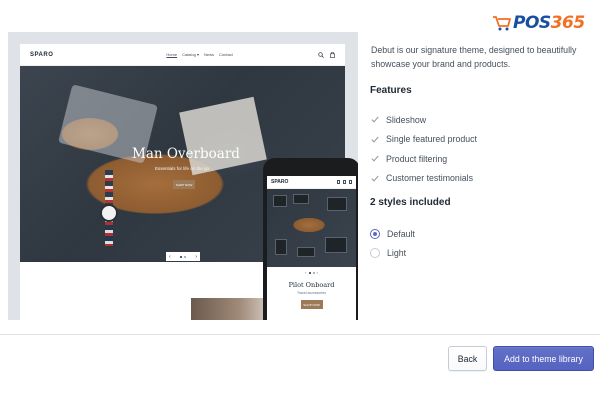 This screenshot has width=600, height=400. I want to click on style-label: Light, so click(397, 253).